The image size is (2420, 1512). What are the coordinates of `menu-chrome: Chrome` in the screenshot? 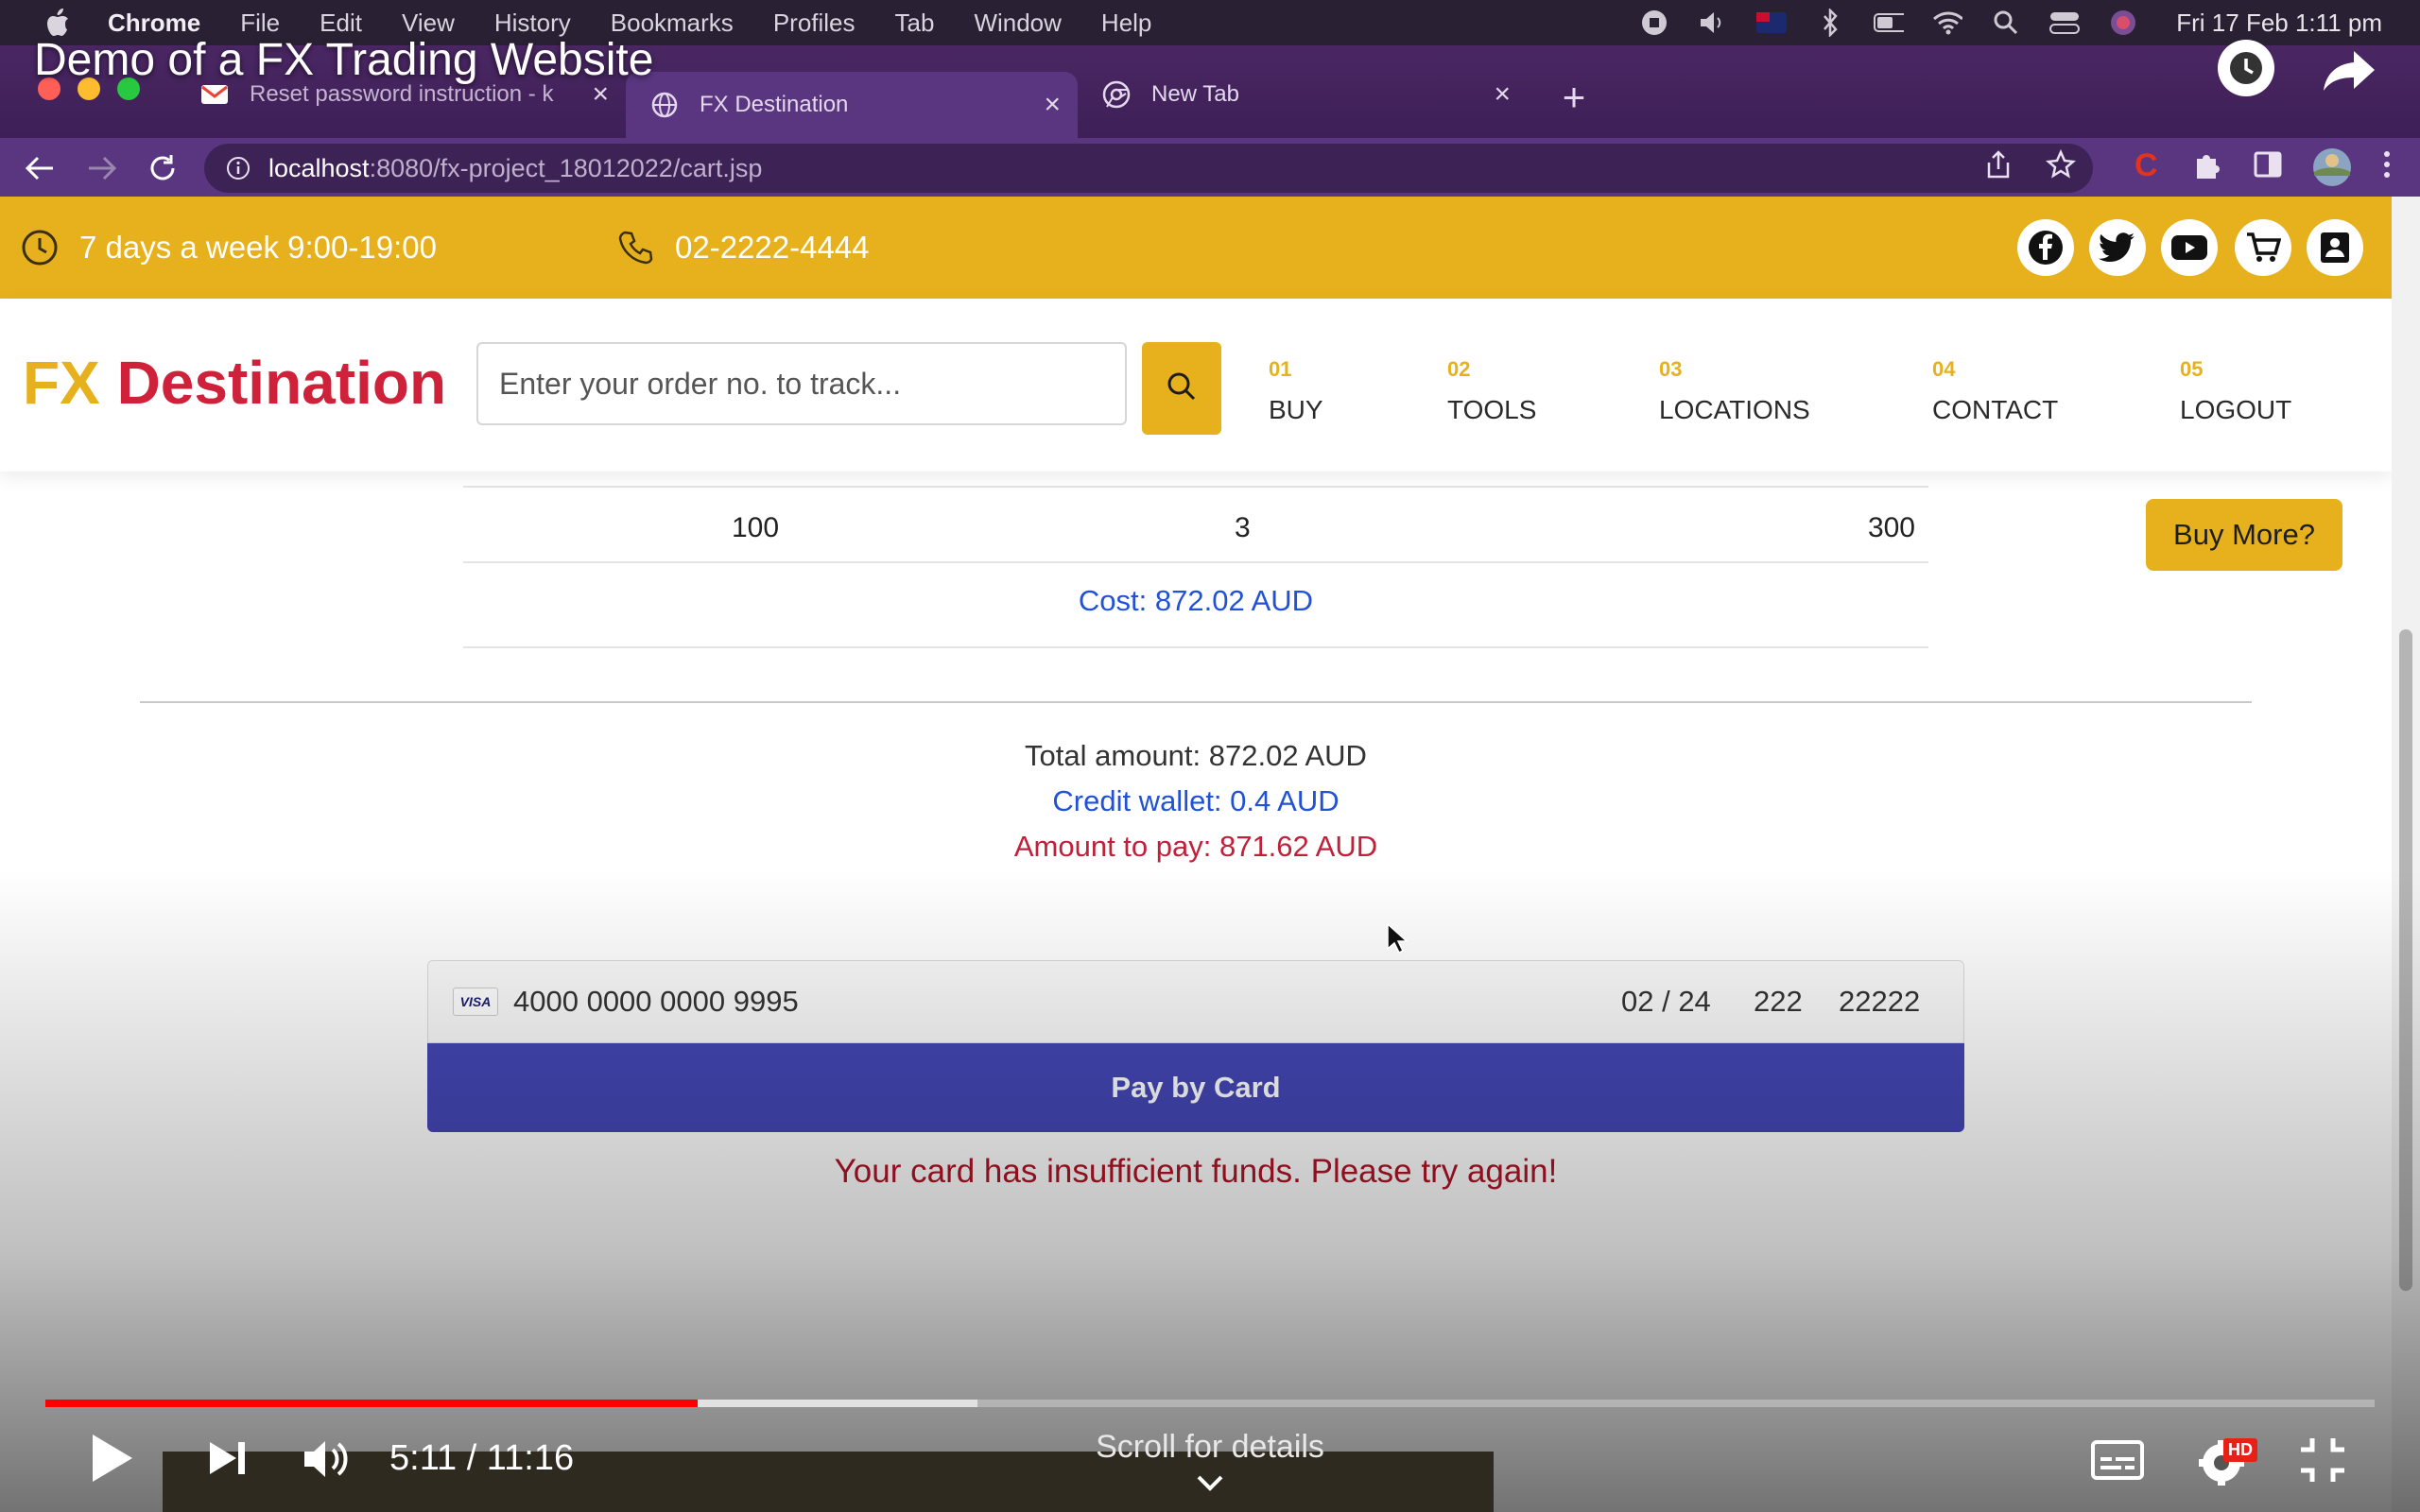 It's located at (154, 23).